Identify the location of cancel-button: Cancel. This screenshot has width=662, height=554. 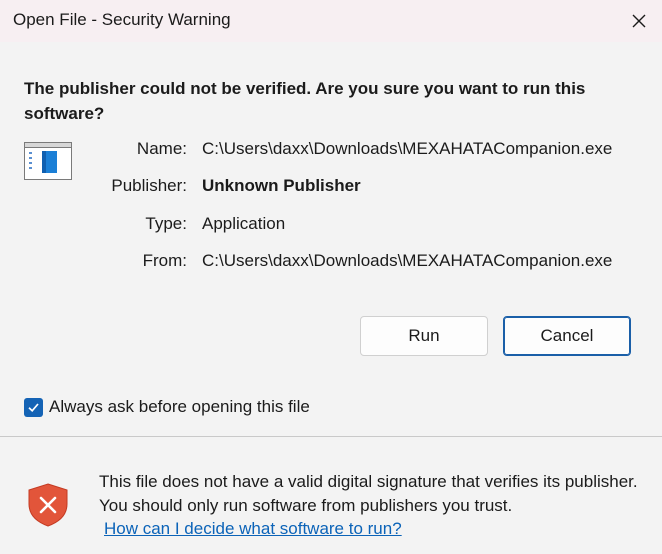
(567, 336).